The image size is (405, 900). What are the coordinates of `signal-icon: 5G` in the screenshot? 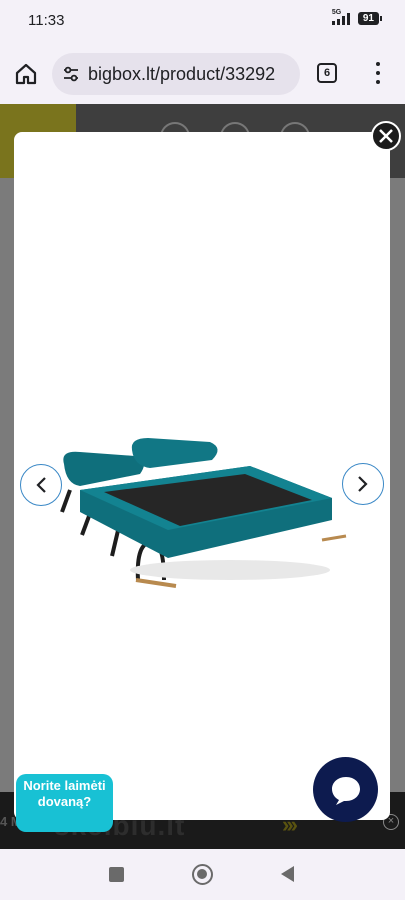 It's located at (342, 17).